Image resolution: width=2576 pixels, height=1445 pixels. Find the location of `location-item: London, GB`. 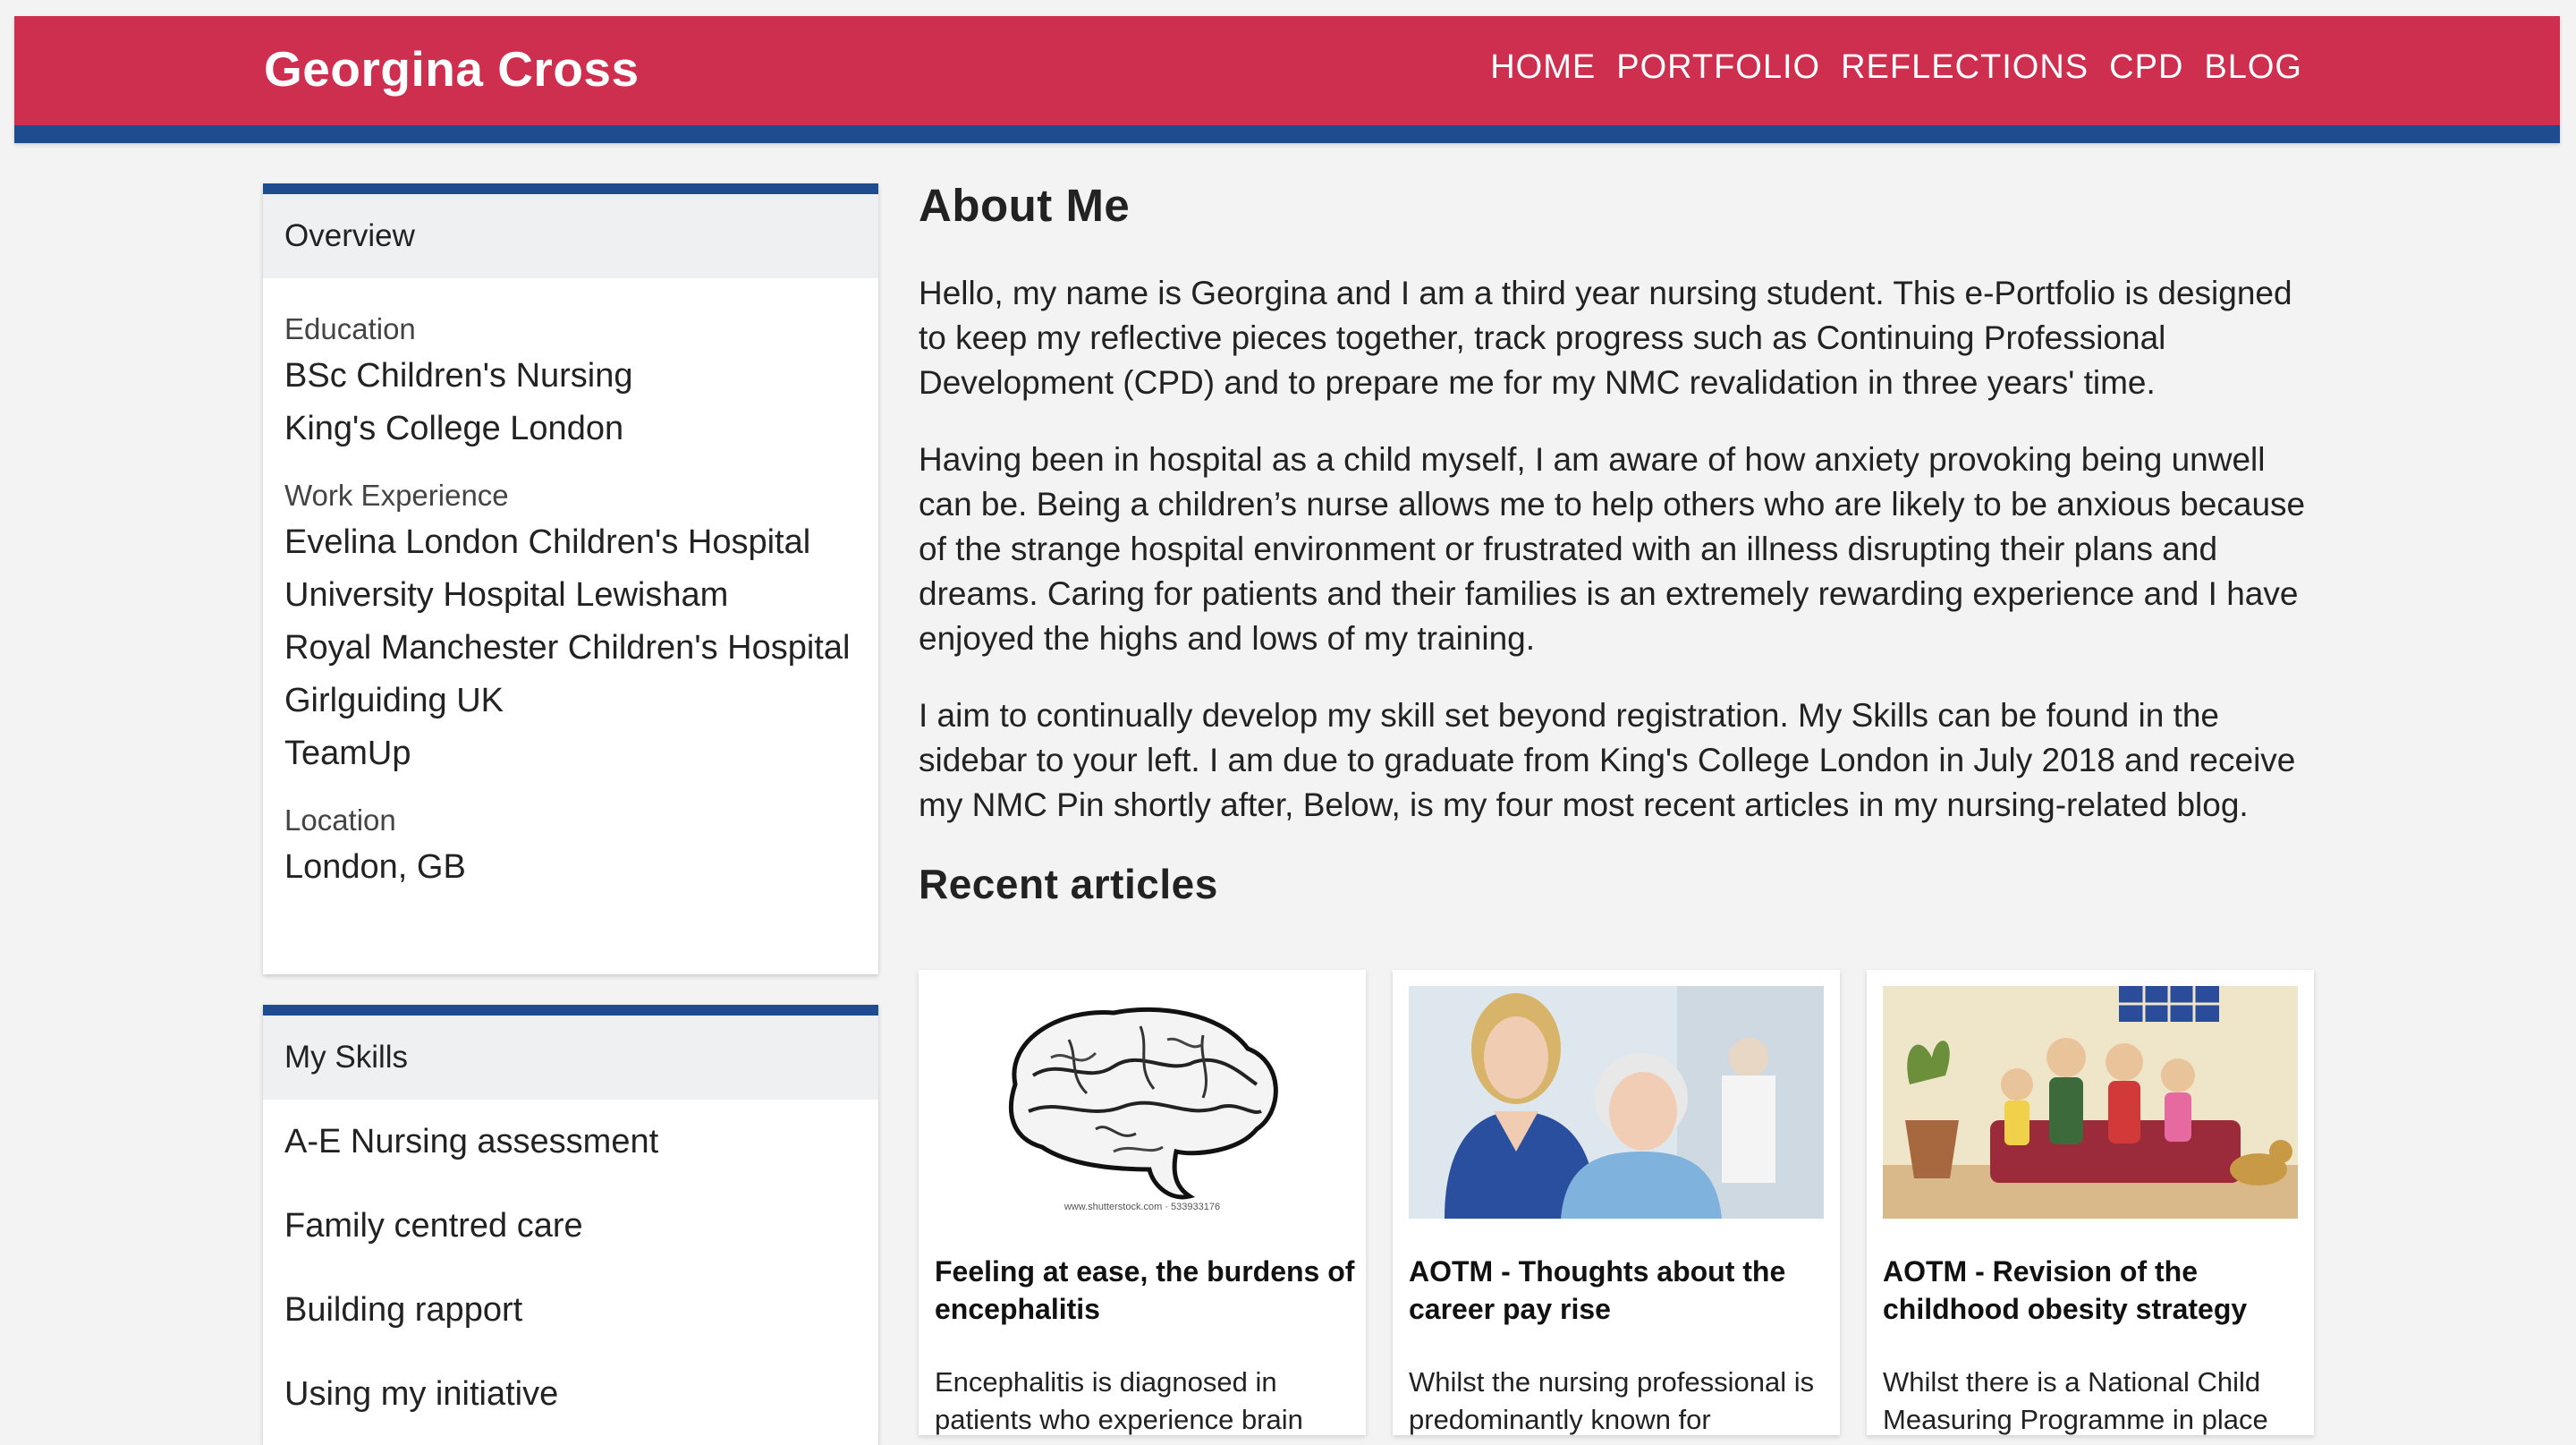

location-item: London, GB is located at coordinates (375, 867).